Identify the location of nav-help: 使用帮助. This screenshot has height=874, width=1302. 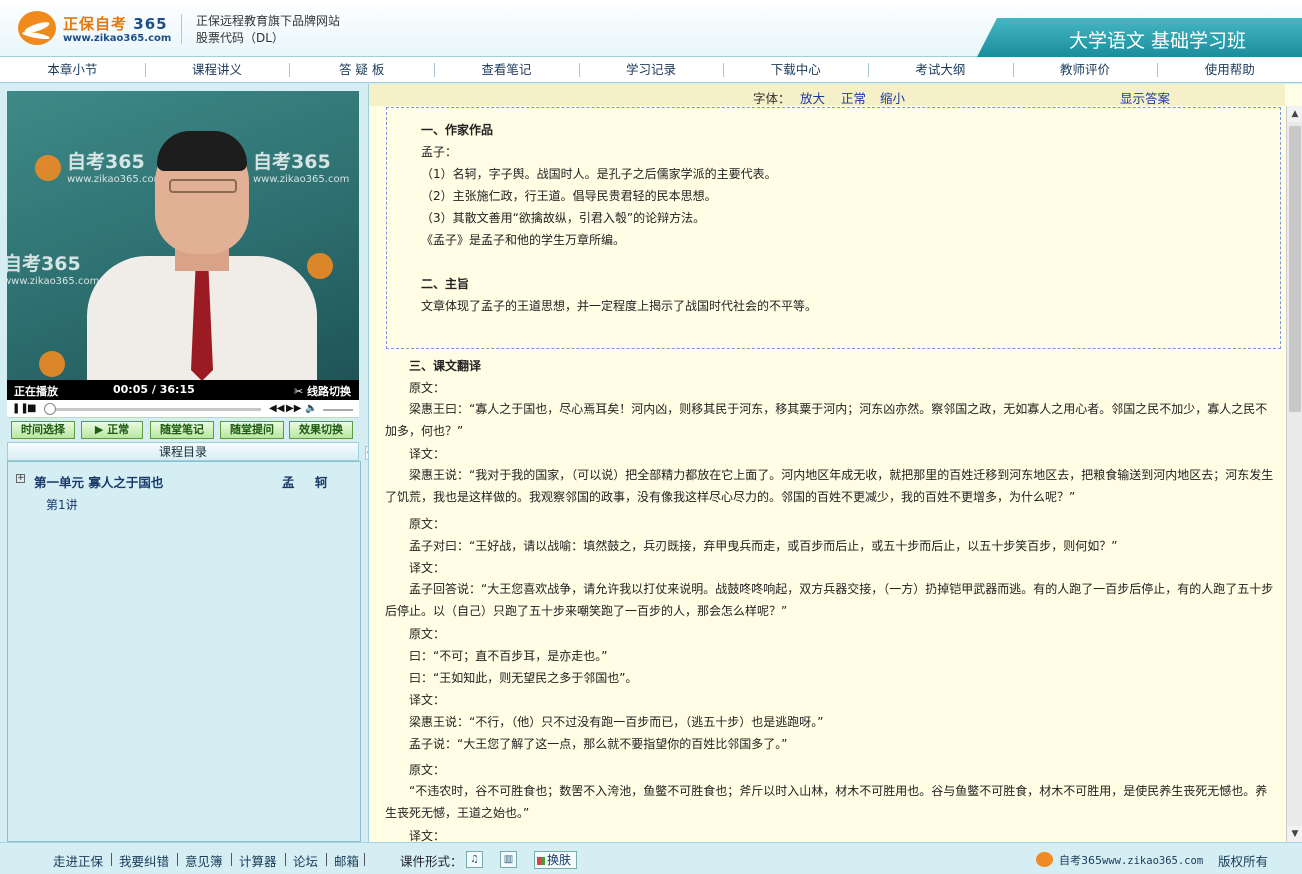
(1229, 69).